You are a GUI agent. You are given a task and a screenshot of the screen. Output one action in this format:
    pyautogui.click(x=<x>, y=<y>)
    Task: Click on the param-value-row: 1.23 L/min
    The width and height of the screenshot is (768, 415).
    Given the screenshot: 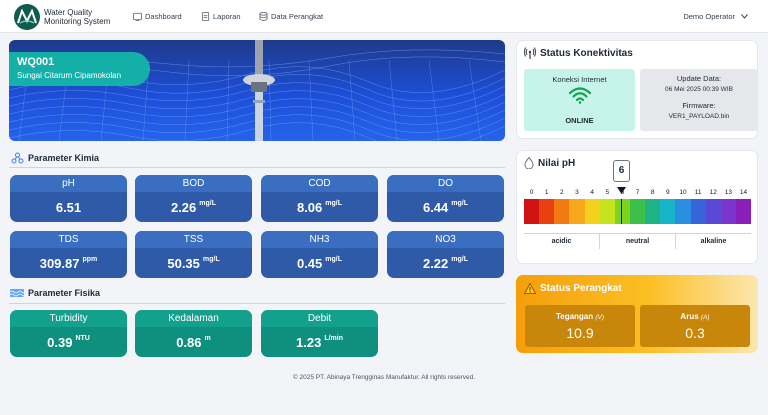 What is the action you would take?
    pyautogui.click(x=319, y=342)
    